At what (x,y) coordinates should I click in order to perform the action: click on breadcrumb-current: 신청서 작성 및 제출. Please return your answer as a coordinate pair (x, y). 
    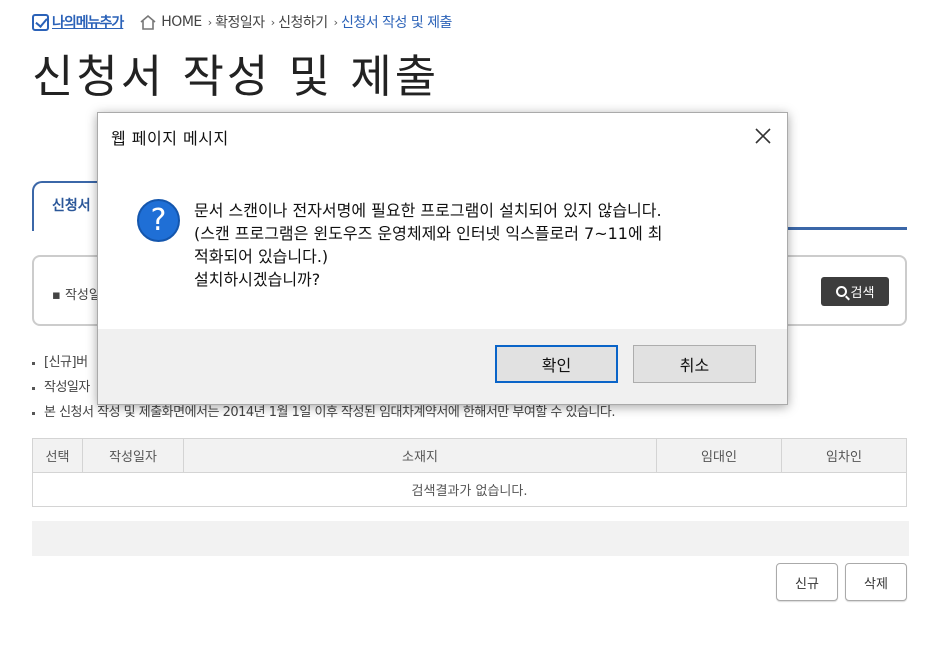
    Looking at the image, I should click on (396, 22).